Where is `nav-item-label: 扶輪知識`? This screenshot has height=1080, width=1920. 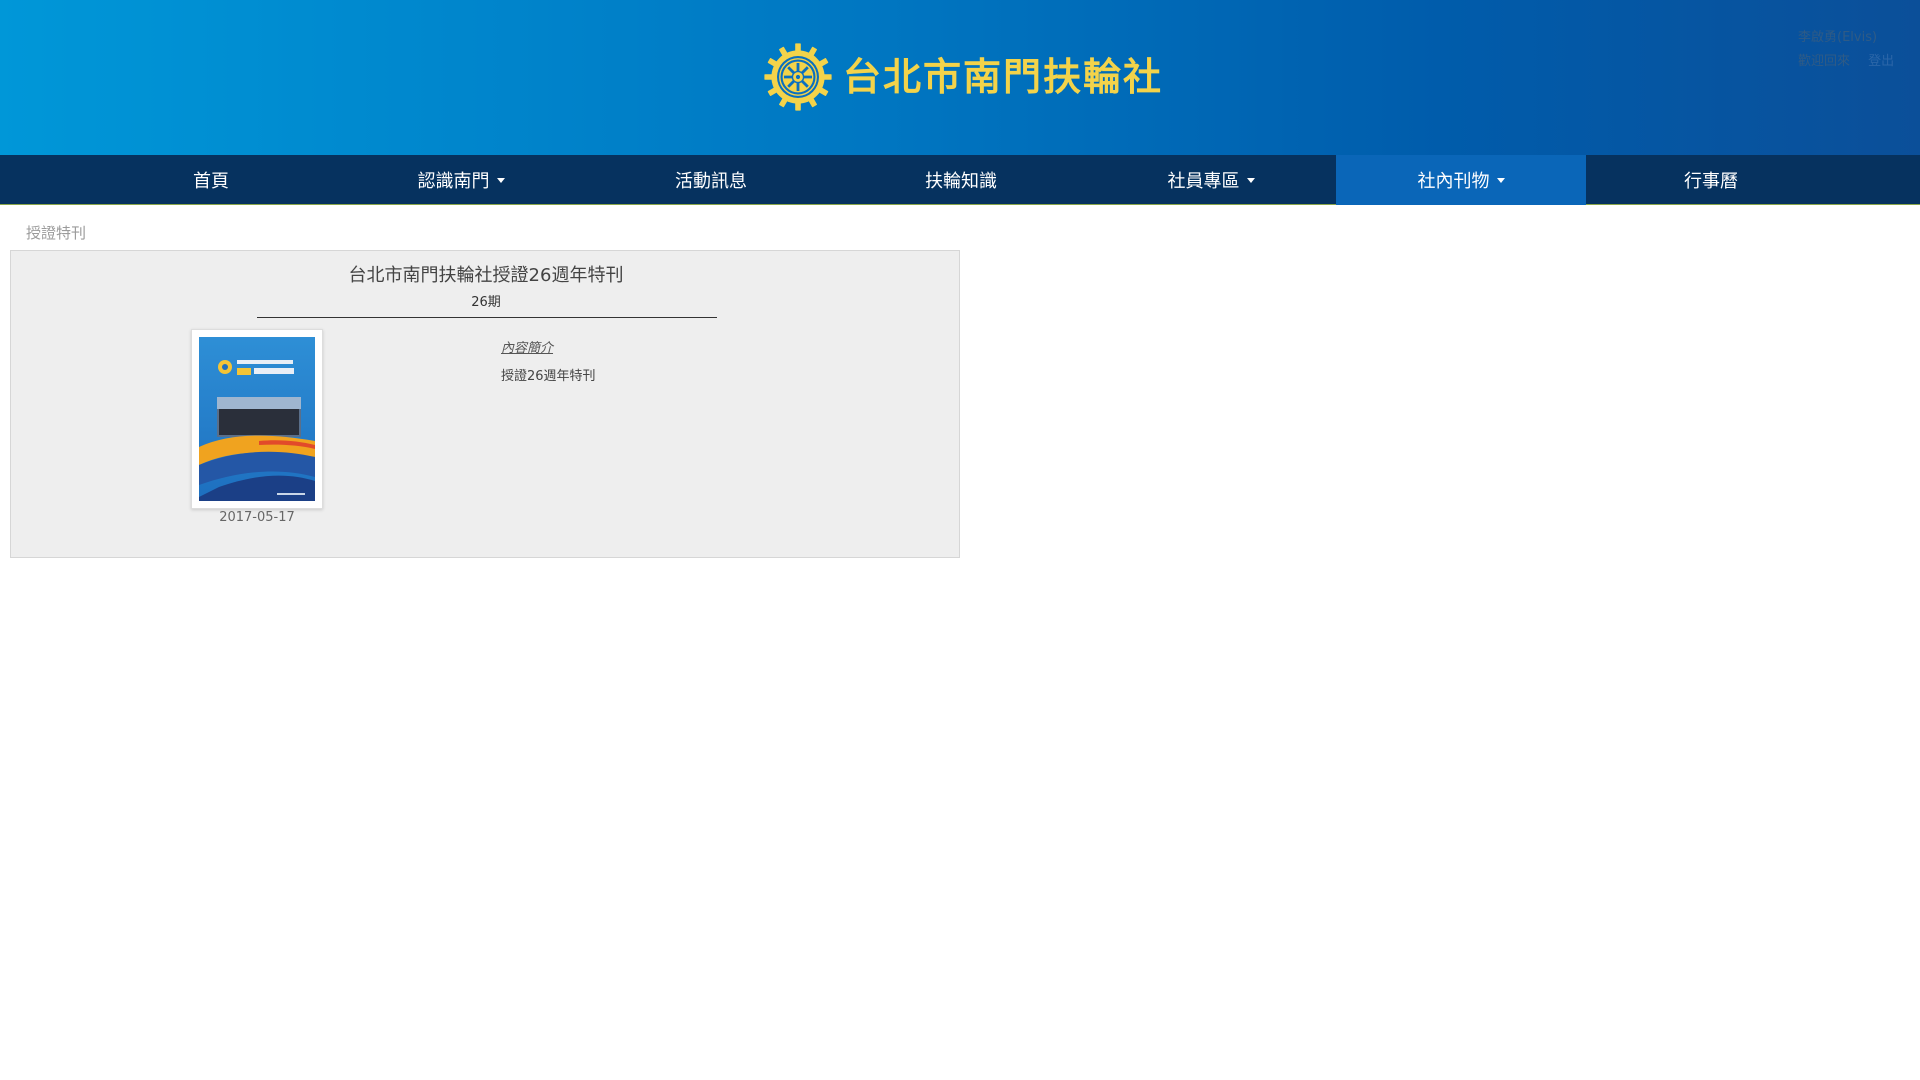
nav-item-label: 扶輪知識 is located at coordinates (961, 181).